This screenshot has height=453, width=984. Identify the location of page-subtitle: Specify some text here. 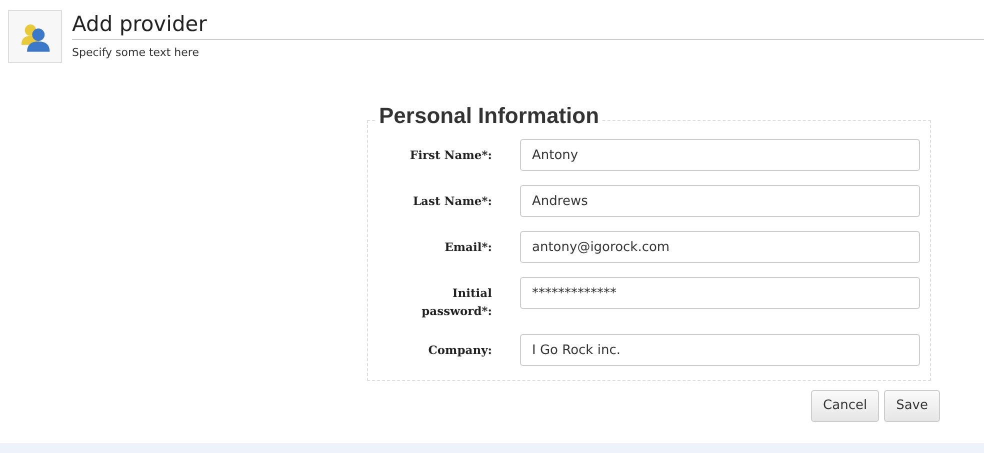
(136, 53).